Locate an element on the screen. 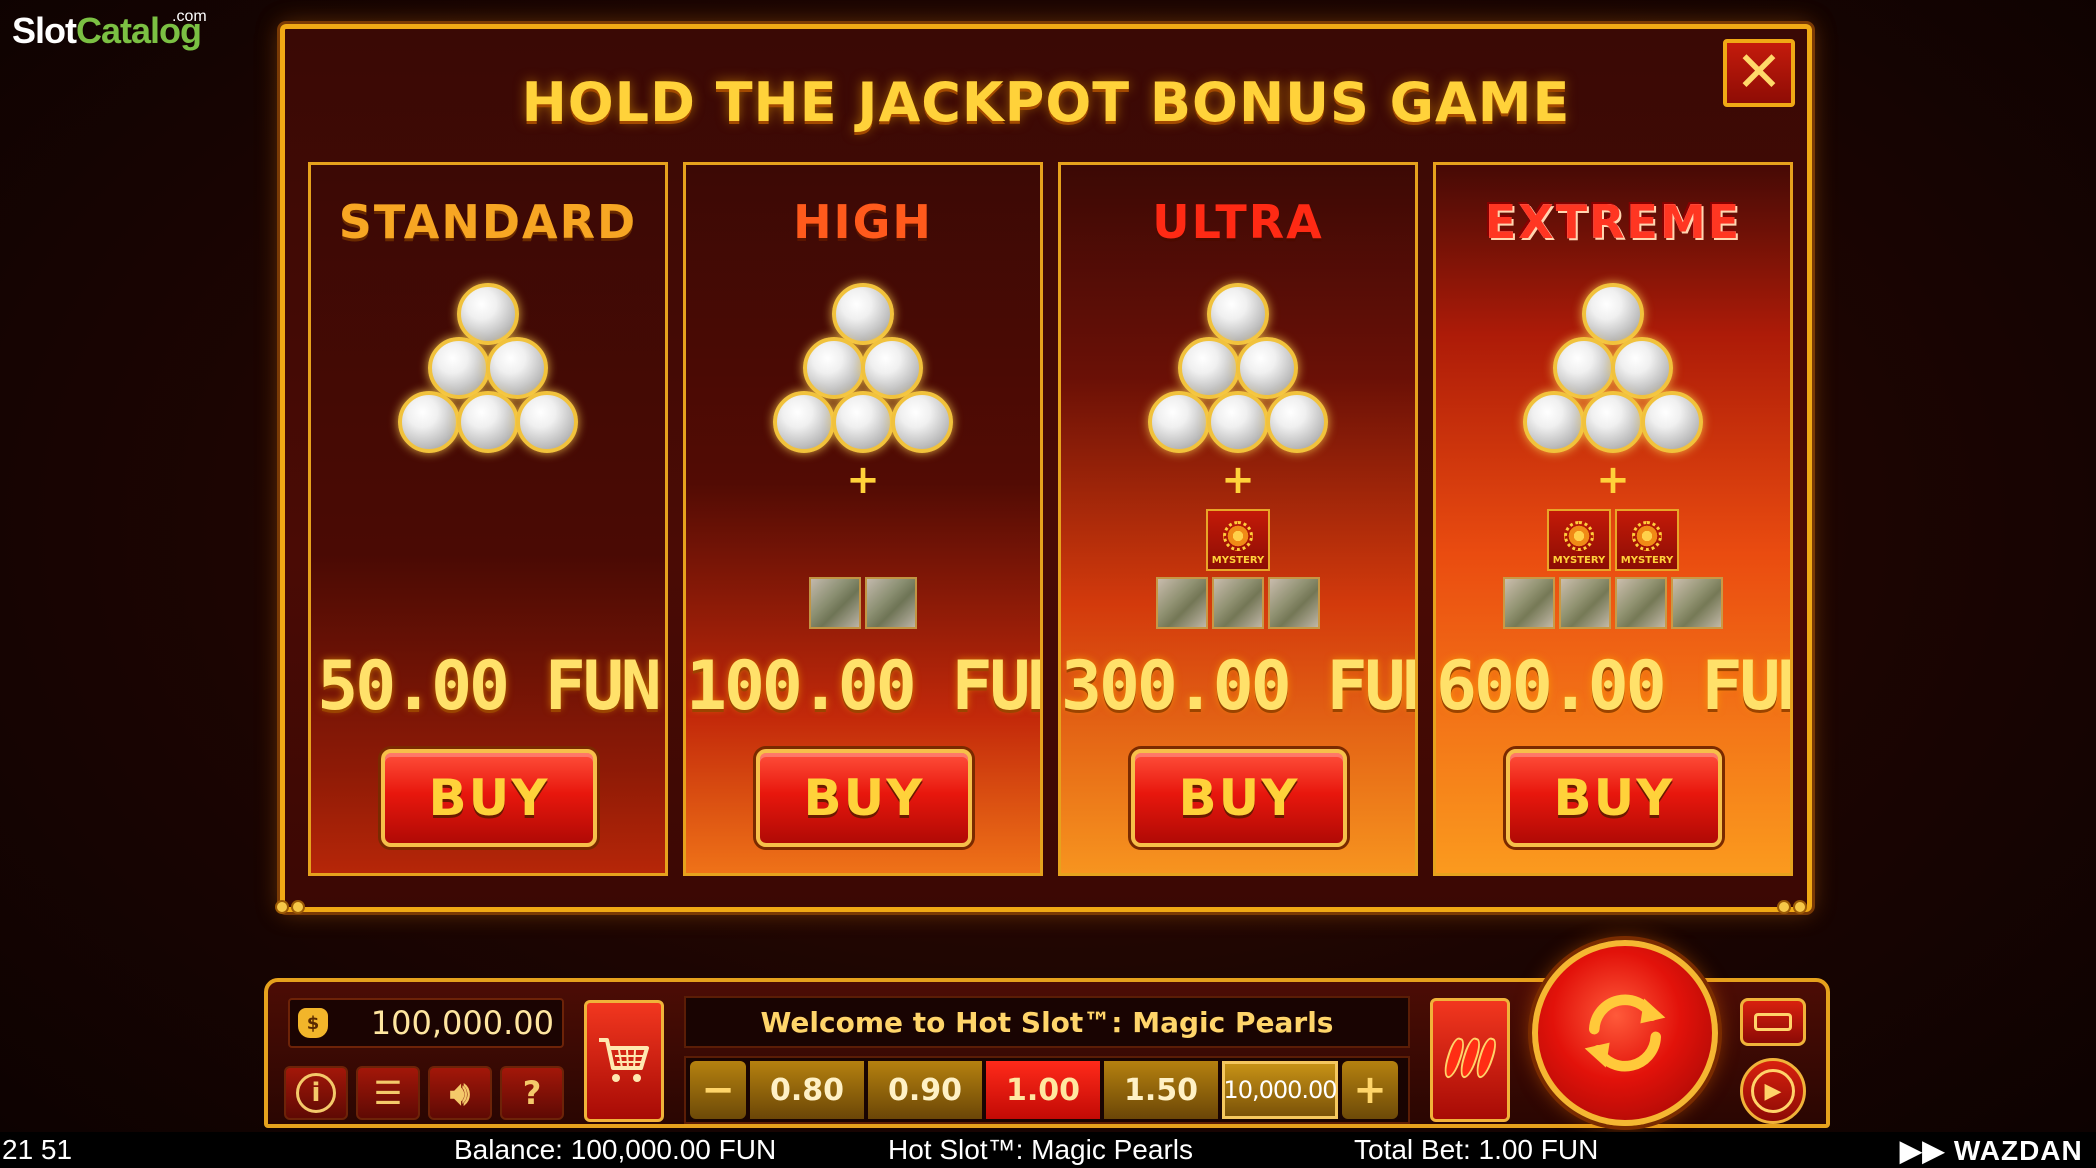 This screenshot has width=2096, height=1168. bet-option: 0.80 is located at coordinates (807, 1090).